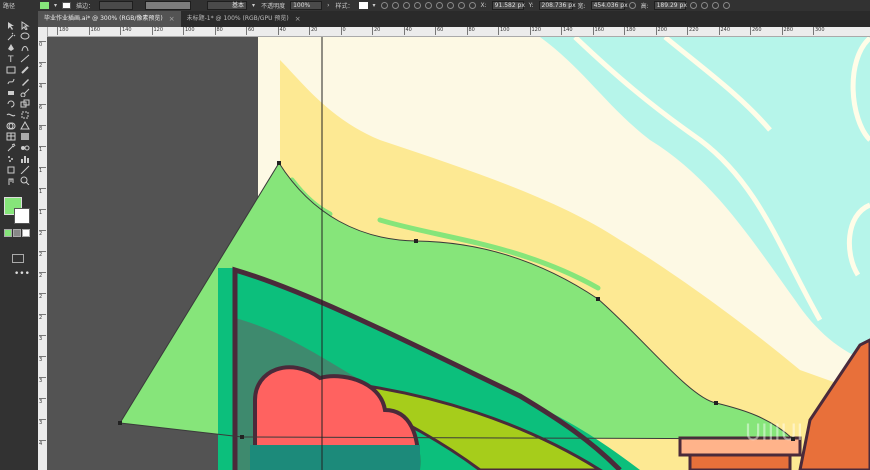 This screenshot has height=470, width=870. I want to click on scale-tool-icon, so click(25, 103).